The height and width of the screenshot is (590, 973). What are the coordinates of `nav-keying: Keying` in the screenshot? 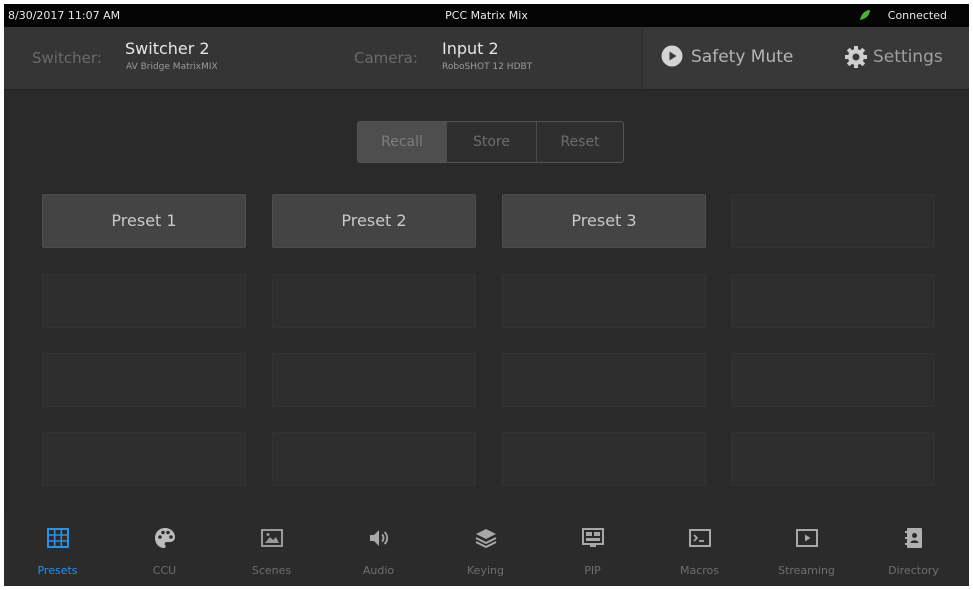 It's located at (485, 551).